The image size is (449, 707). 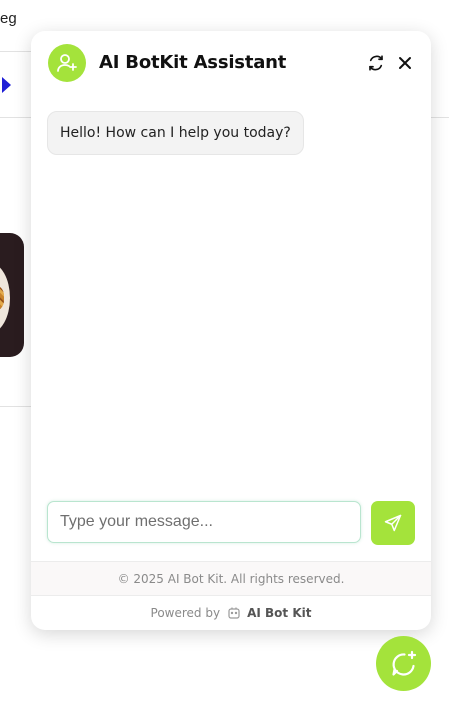 I want to click on refresh-icon, so click(x=376, y=63).